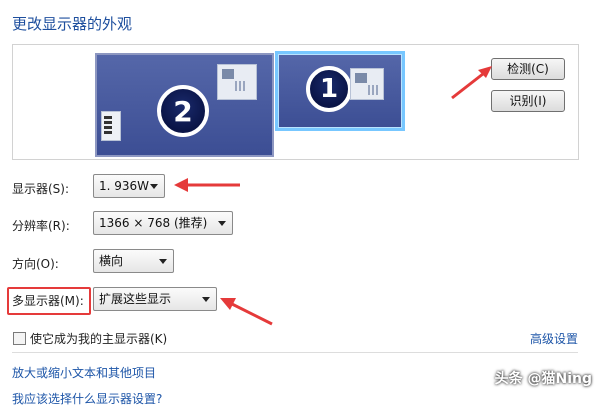 The width and height of the screenshot is (600, 407). I want to click on primary-display-checkbox, so click(19, 338).